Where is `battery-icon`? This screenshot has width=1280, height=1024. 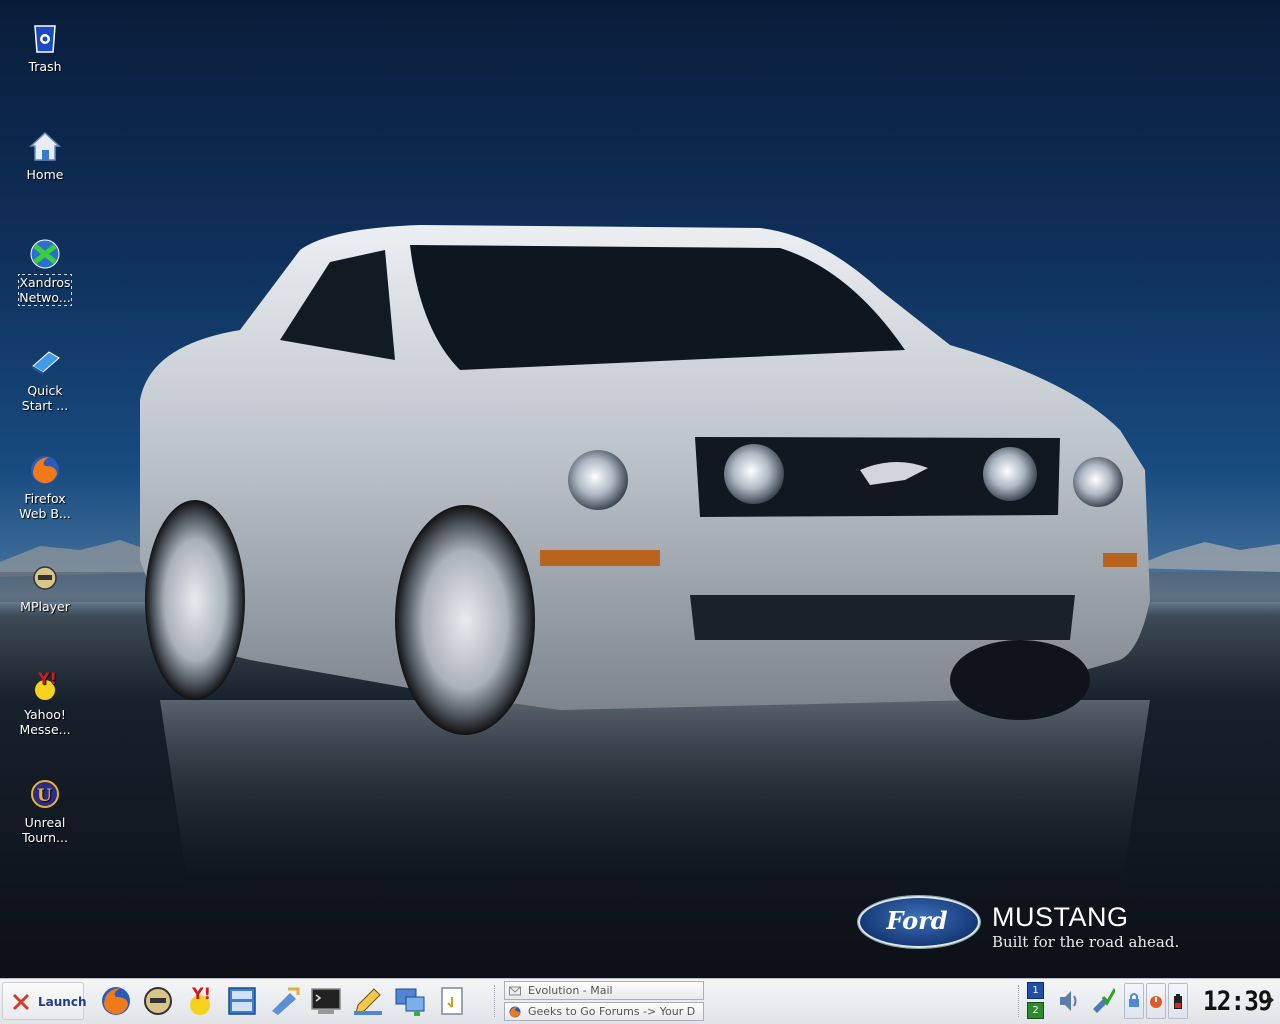
battery-icon is located at coordinates (1178, 1001).